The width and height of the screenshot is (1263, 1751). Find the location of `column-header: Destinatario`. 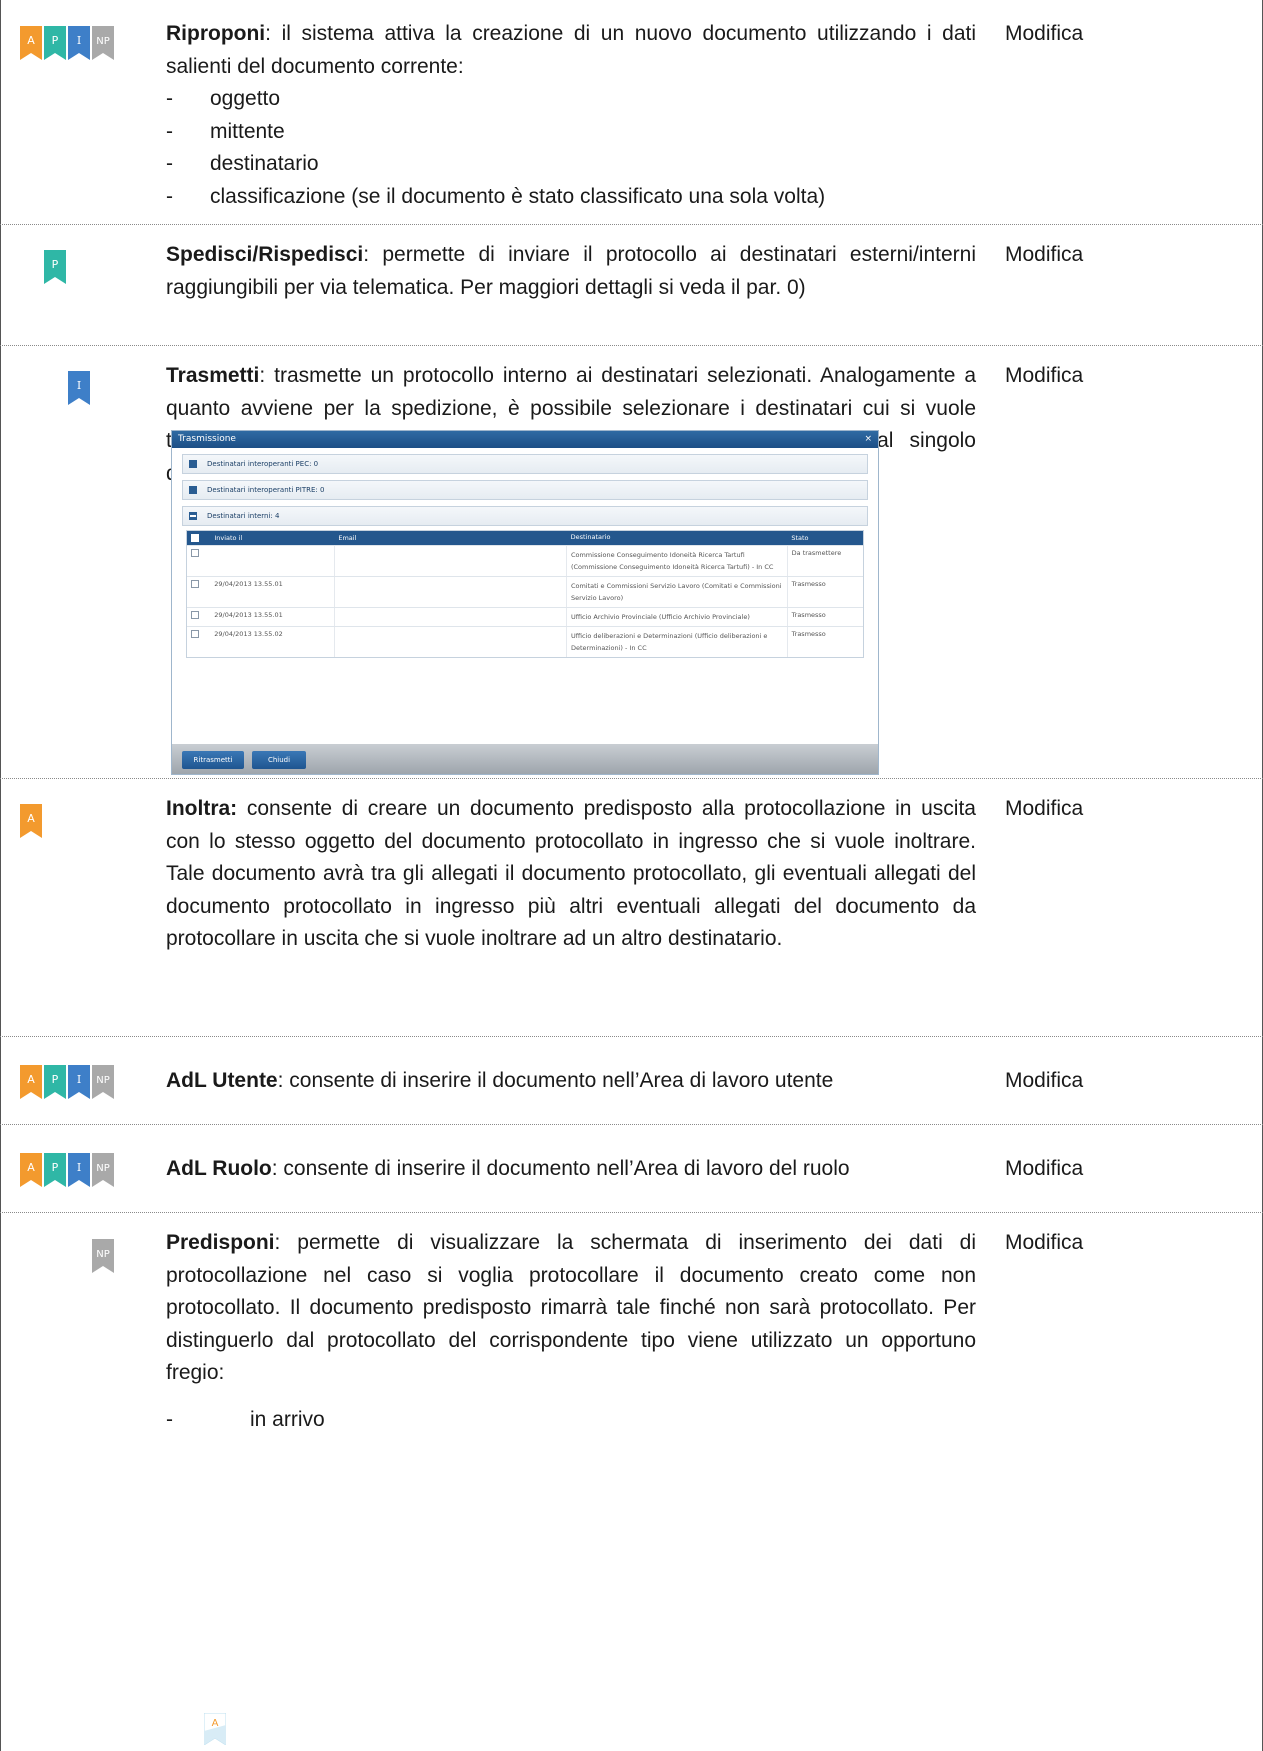

column-header: Destinatario is located at coordinates (590, 537).